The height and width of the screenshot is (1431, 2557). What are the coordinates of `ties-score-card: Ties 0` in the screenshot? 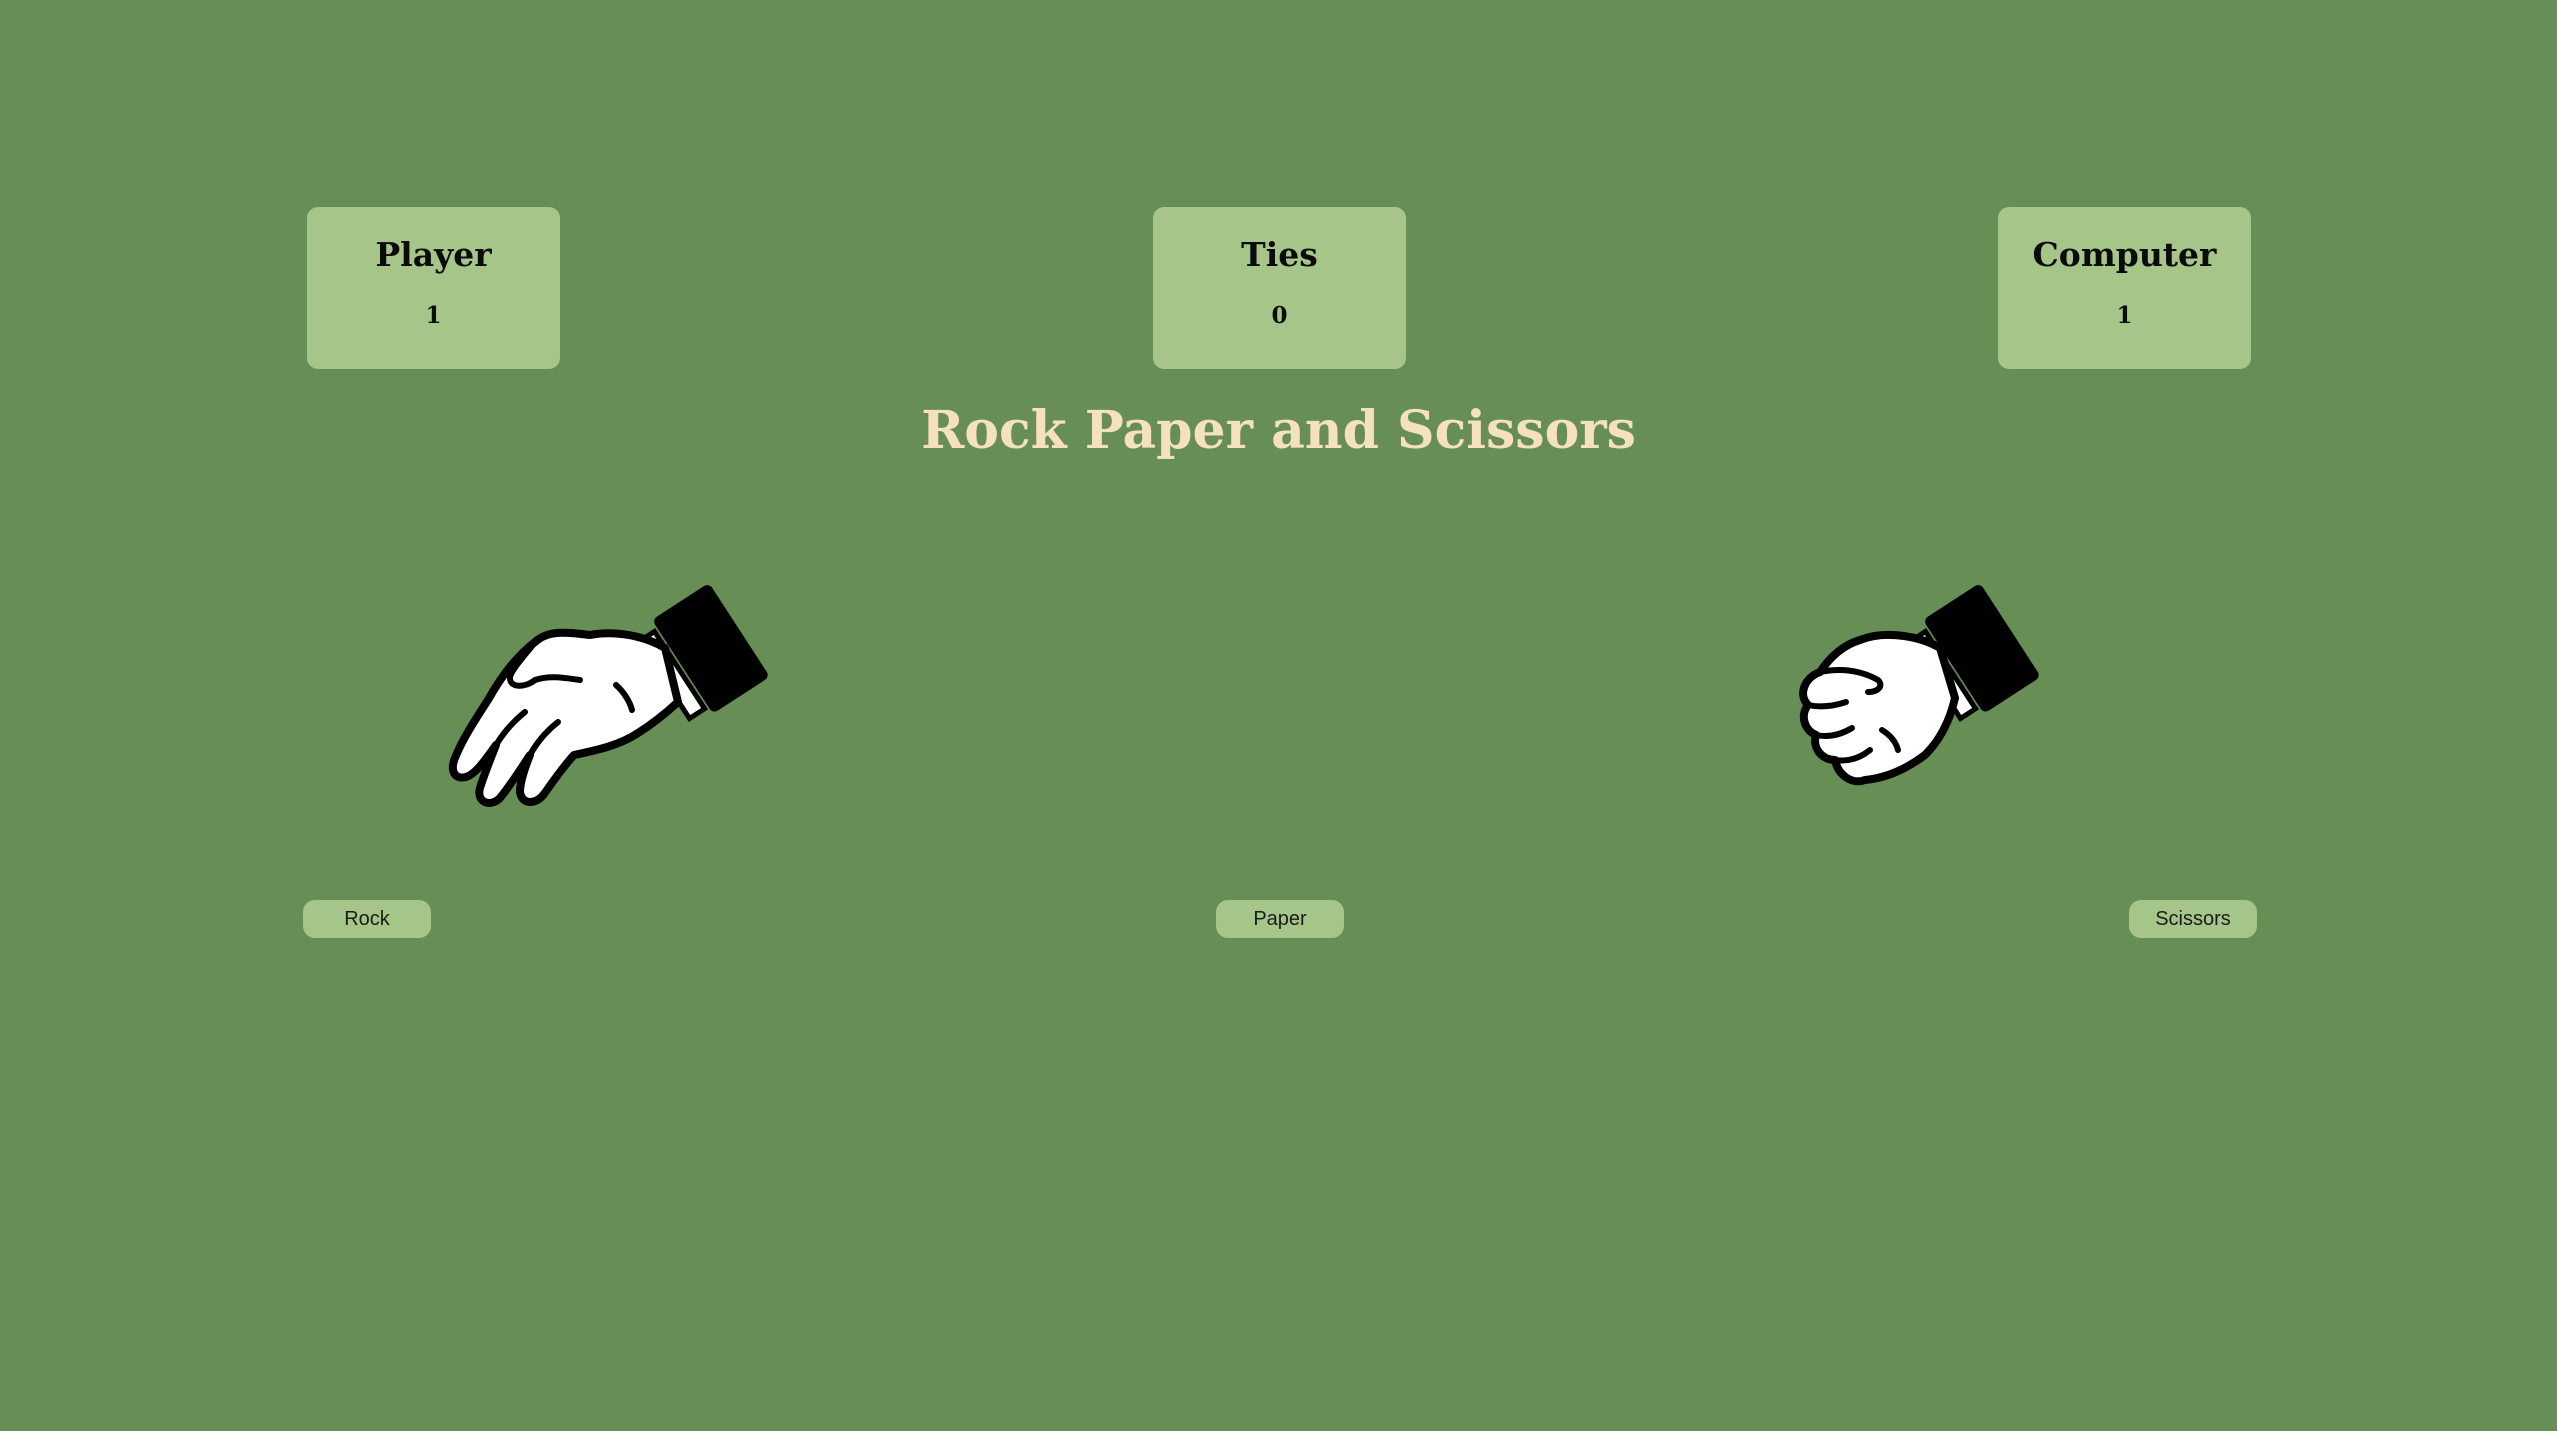 It's located at (1279, 288).